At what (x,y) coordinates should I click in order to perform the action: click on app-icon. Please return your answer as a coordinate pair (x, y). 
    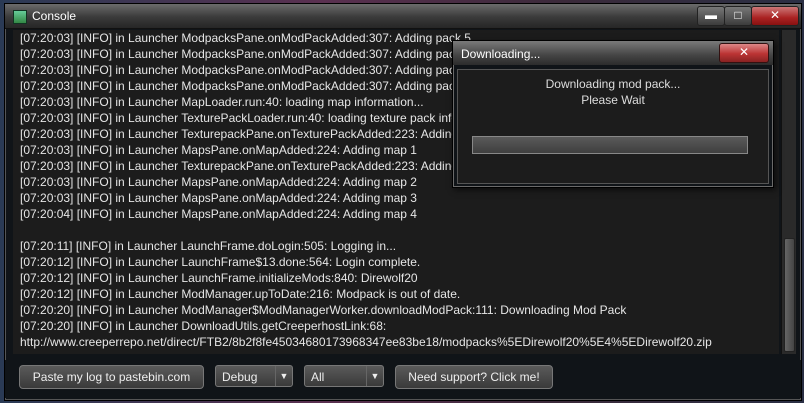
    Looking at the image, I should click on (20, 17).